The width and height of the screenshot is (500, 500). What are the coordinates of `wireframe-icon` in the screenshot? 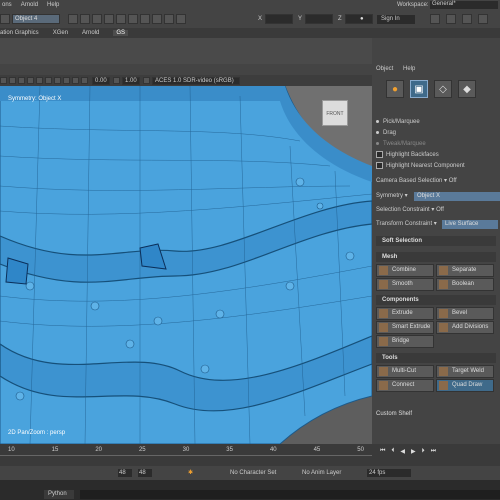 It's located at (12, 80).